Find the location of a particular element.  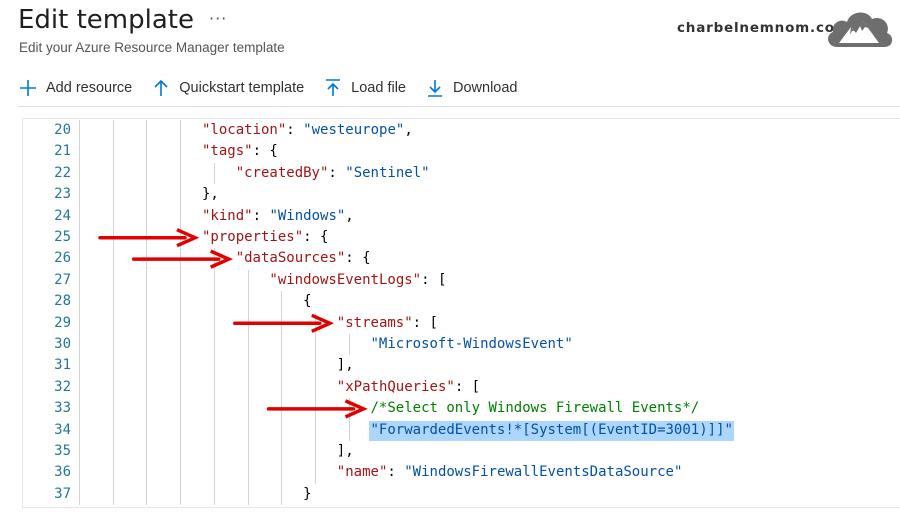

code-token: "Microsoft-WindowsEvent" is located at coordinates (471, 344).